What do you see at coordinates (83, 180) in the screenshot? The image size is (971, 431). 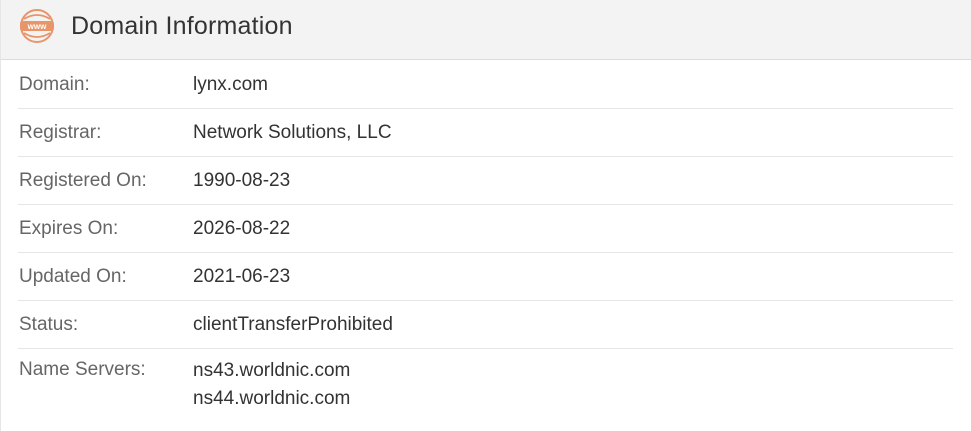 I see `info-label: Registered On:` at bounding box center [83, 180].